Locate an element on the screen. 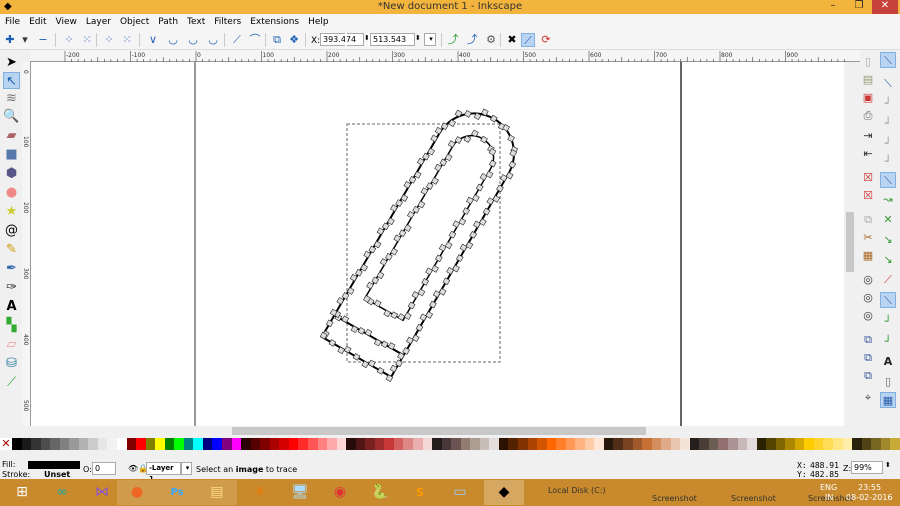  visual-studio-icon: ⋈ is located at coordinates (102, 492).